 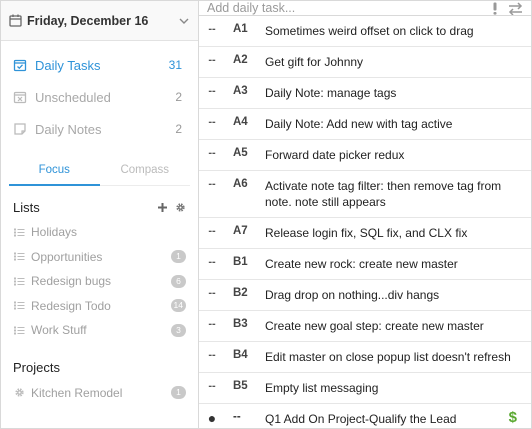 What do you see at coordinates (245, 153) in the screenshot?
I see `task-priority: A5` at bounding box center [245, 153].